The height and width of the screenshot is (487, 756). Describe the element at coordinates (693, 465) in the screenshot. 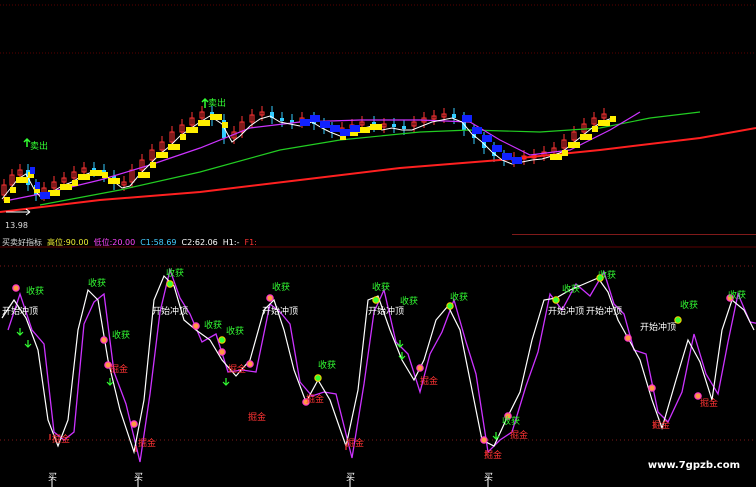

I see `watermark: www.7gpzb.com` at that location.